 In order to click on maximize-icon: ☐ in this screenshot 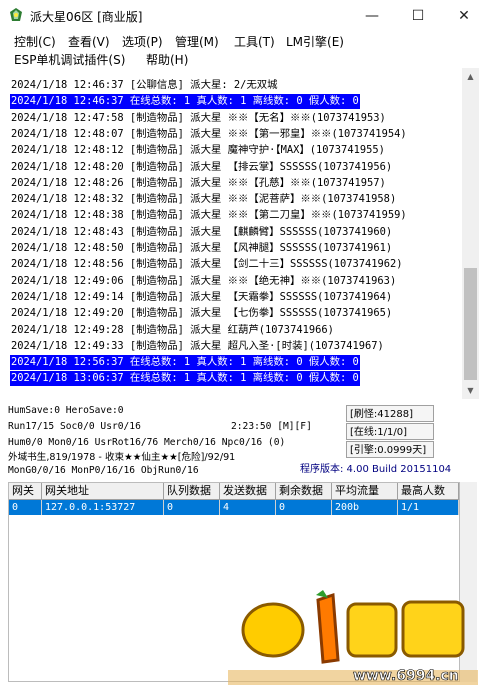, I will do `click(418, 16)`.